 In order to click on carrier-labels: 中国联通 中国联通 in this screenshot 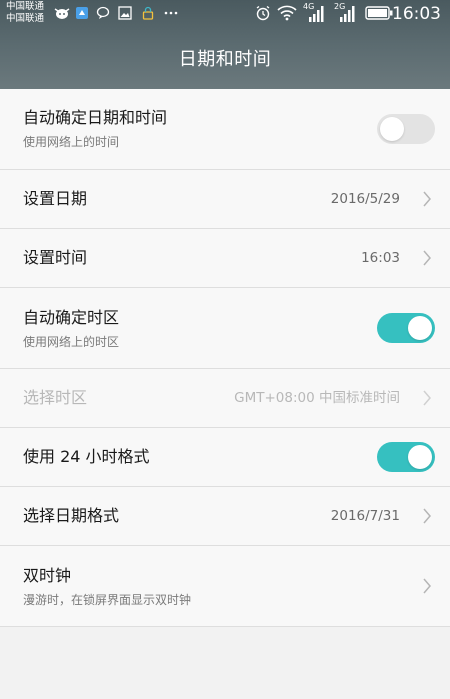, I will do `click(25, 13)`.